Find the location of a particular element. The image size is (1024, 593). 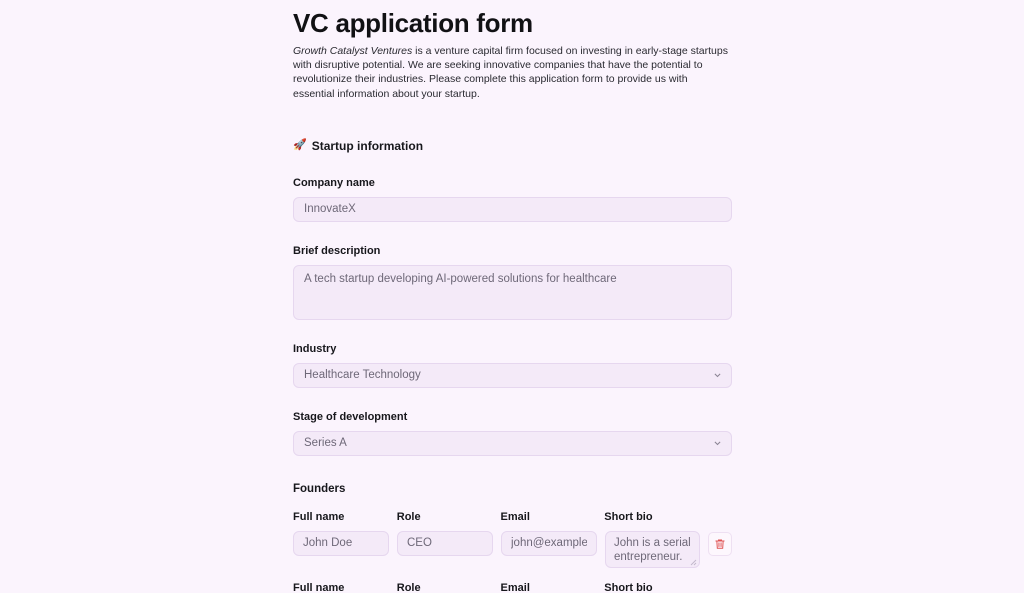

firm-name: Growth Catalyst Ventures is located at coordinates (353, 51).